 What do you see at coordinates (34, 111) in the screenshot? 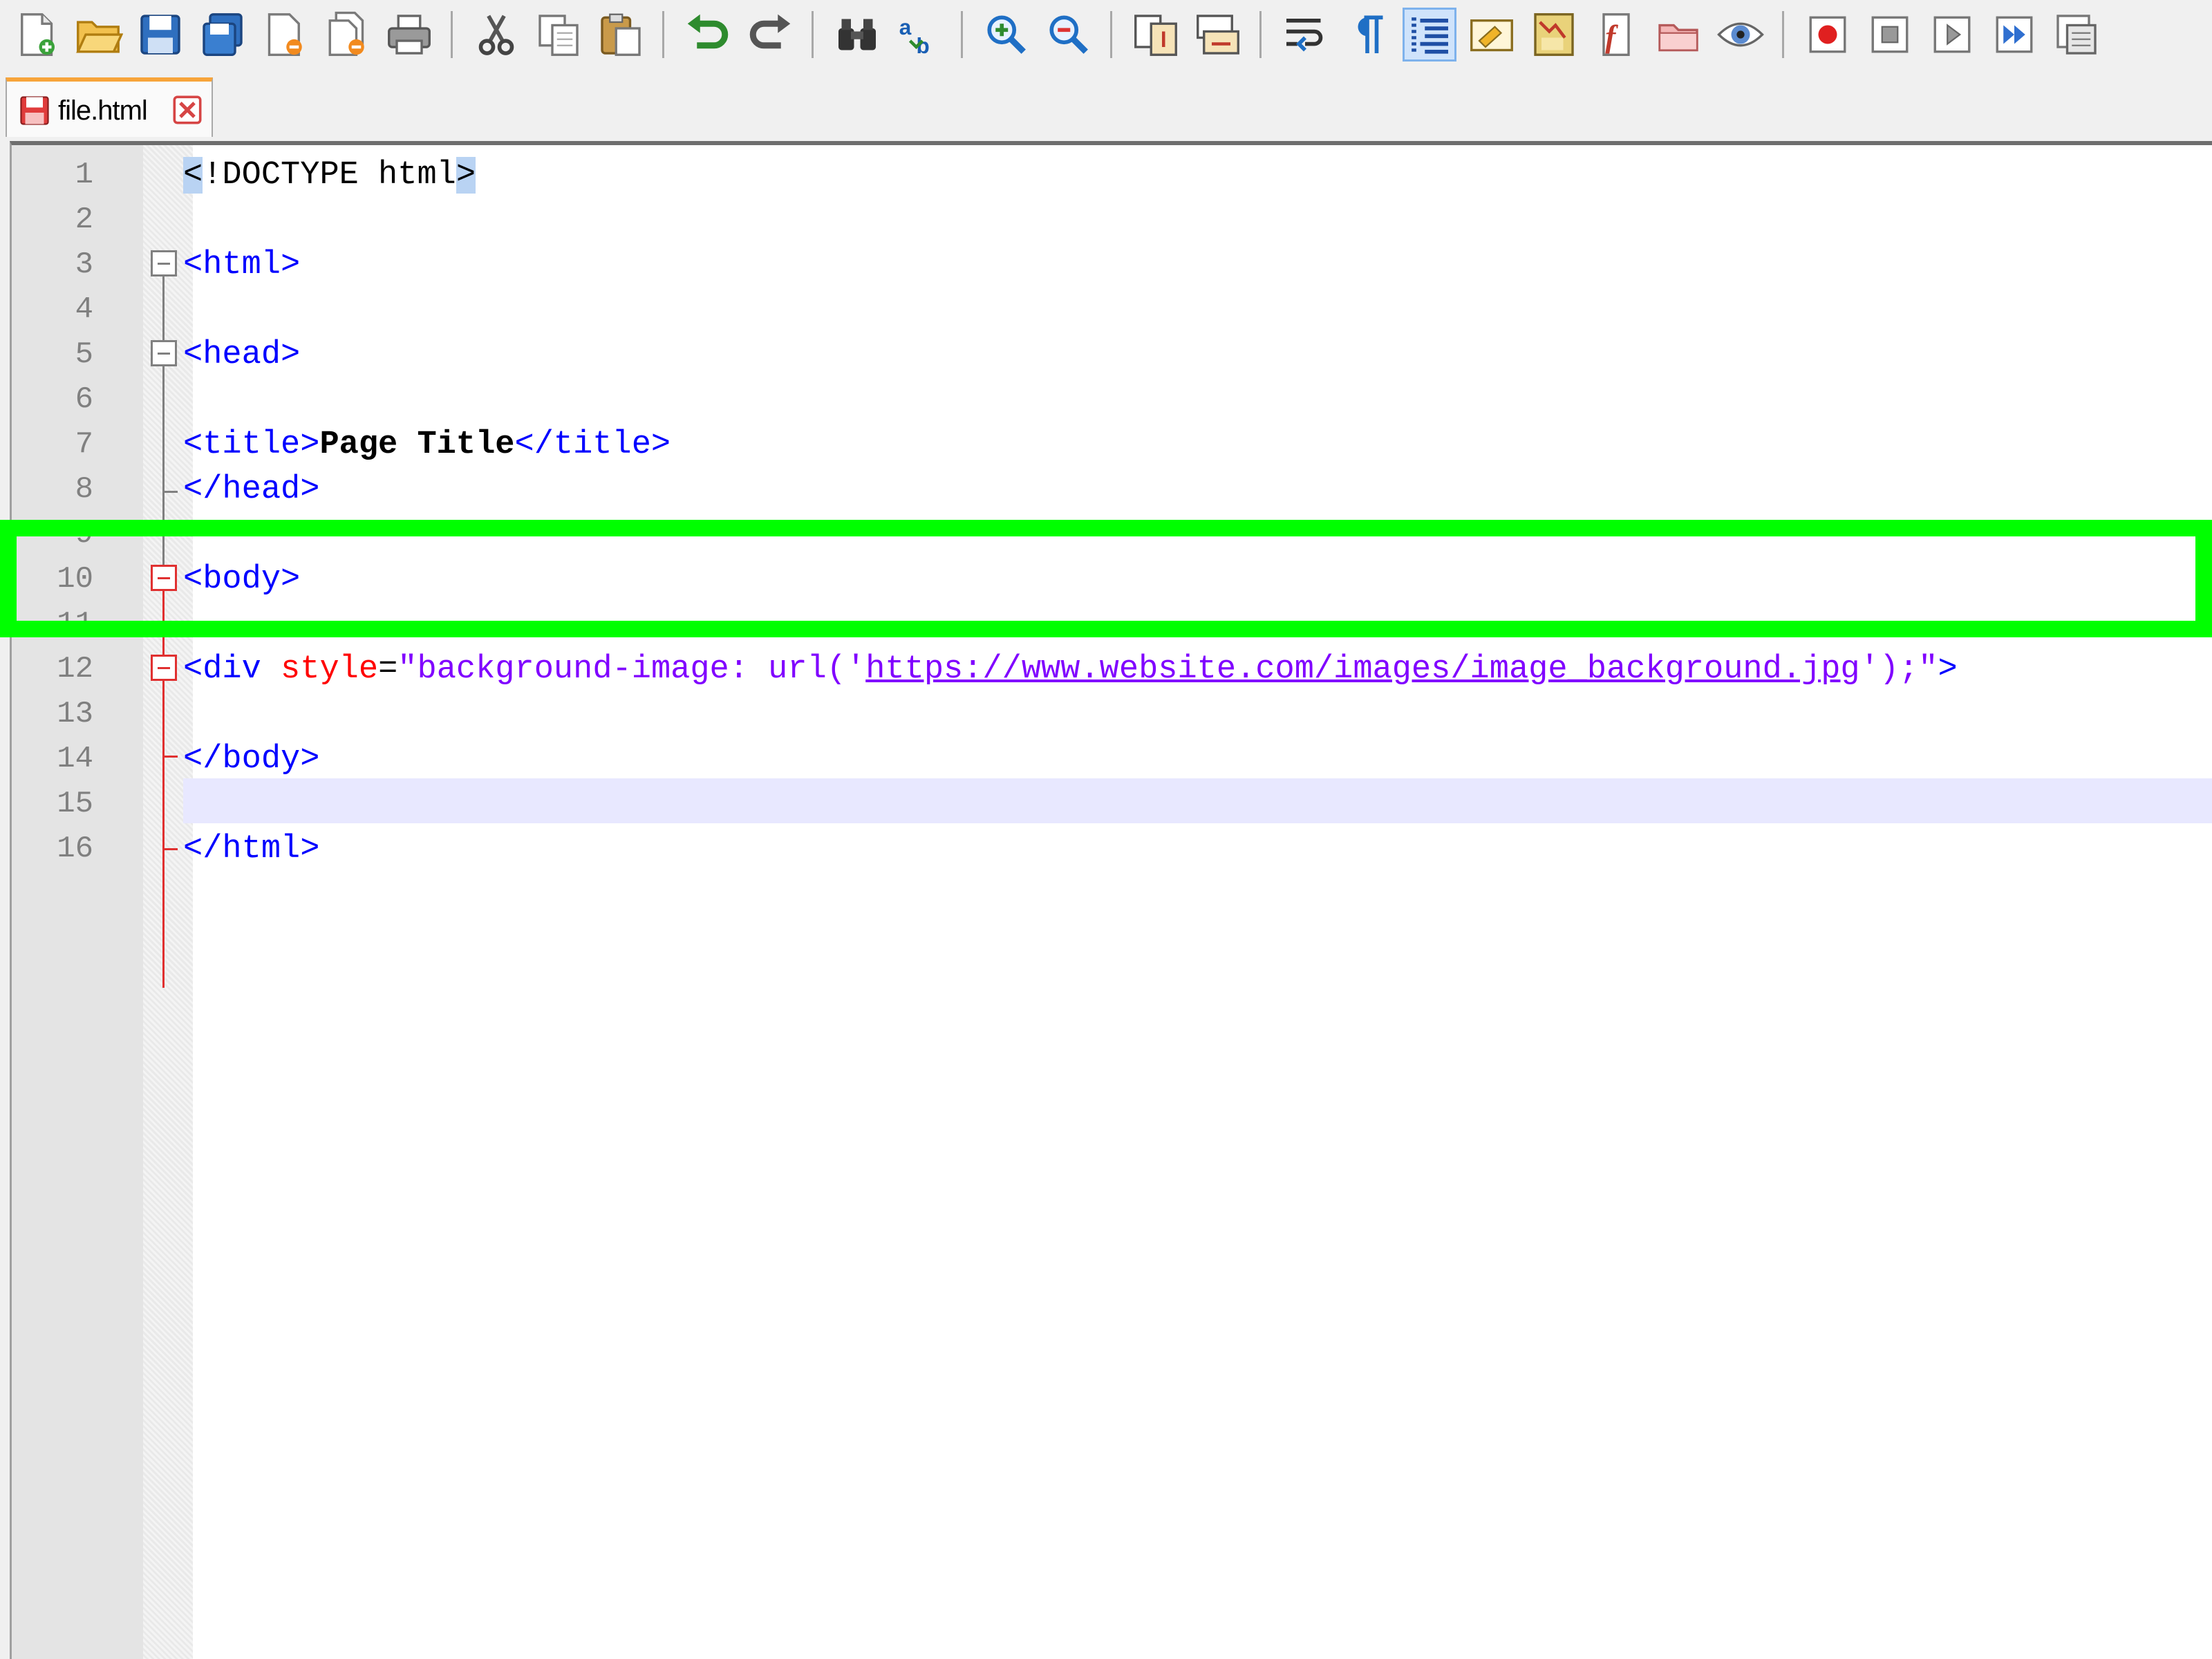
I see `file-modified-icon` at bounding box center [34, 111].